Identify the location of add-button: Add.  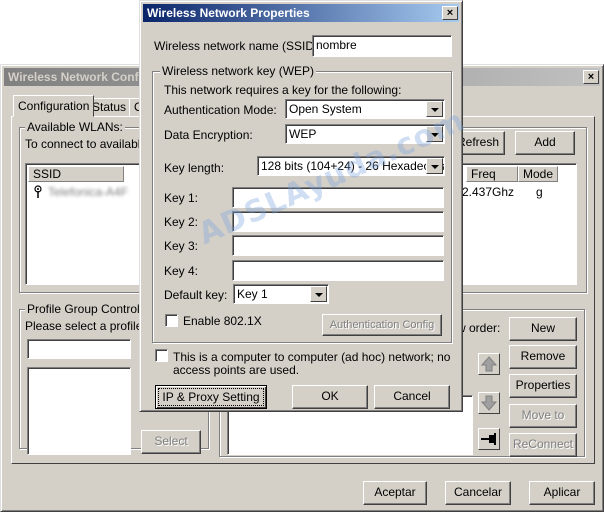
(545, 143).